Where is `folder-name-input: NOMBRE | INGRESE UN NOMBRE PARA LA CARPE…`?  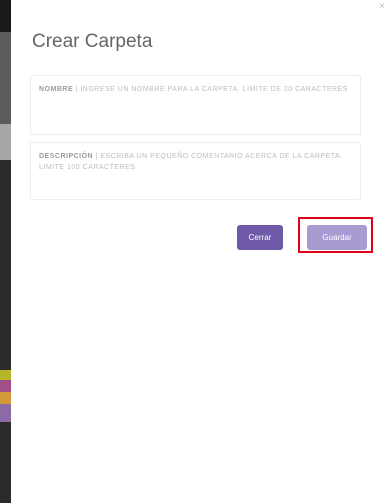
folder-name-input: NOMBRE | INGRESE UN NOMBRE PARA LA CARPE… is located at coordinates (195, 105).